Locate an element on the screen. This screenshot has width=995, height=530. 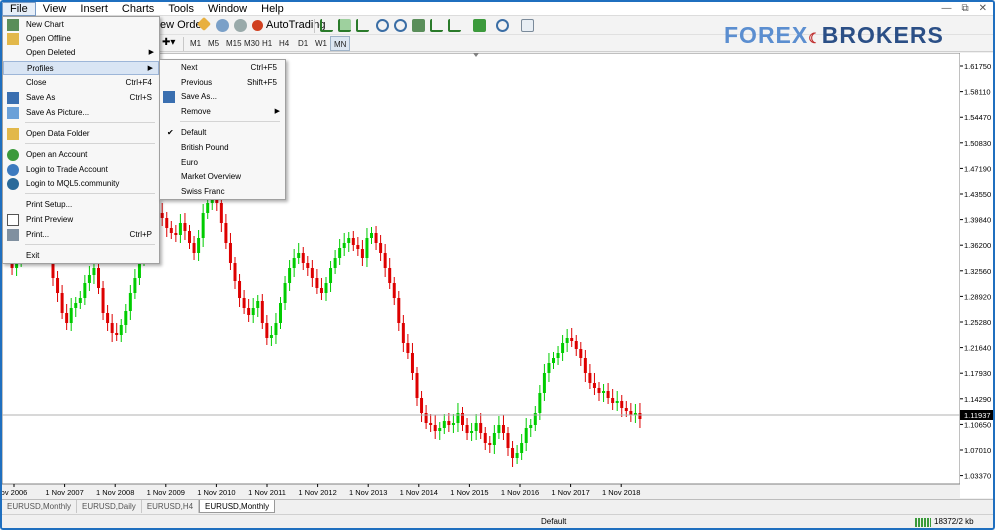
close-icon: ✕ is located at coordinates (983, 8).